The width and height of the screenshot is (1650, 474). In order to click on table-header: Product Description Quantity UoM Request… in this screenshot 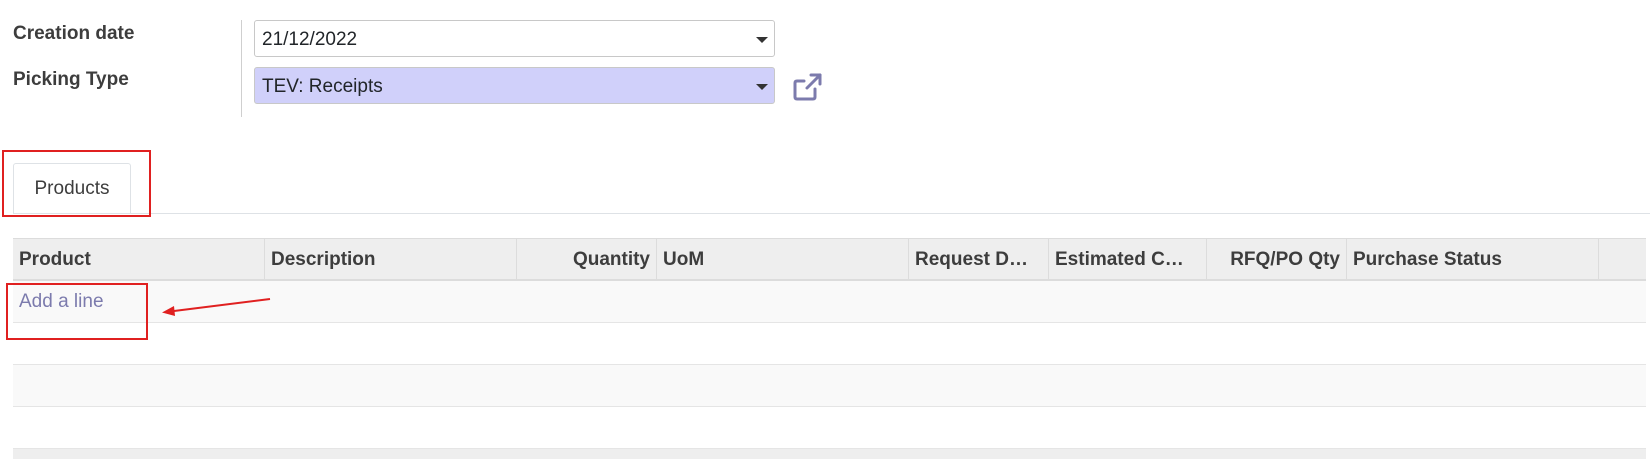, I will do `click(829, 259)`.